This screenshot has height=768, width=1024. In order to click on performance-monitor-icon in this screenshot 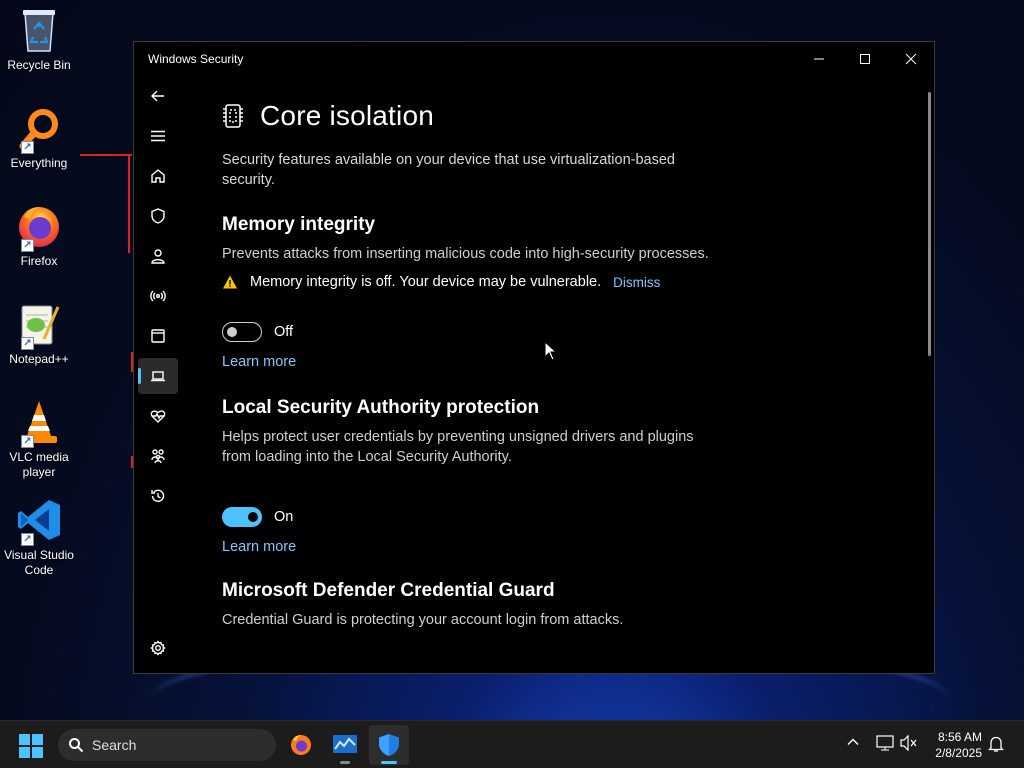, I will do `click(345, 744)`.